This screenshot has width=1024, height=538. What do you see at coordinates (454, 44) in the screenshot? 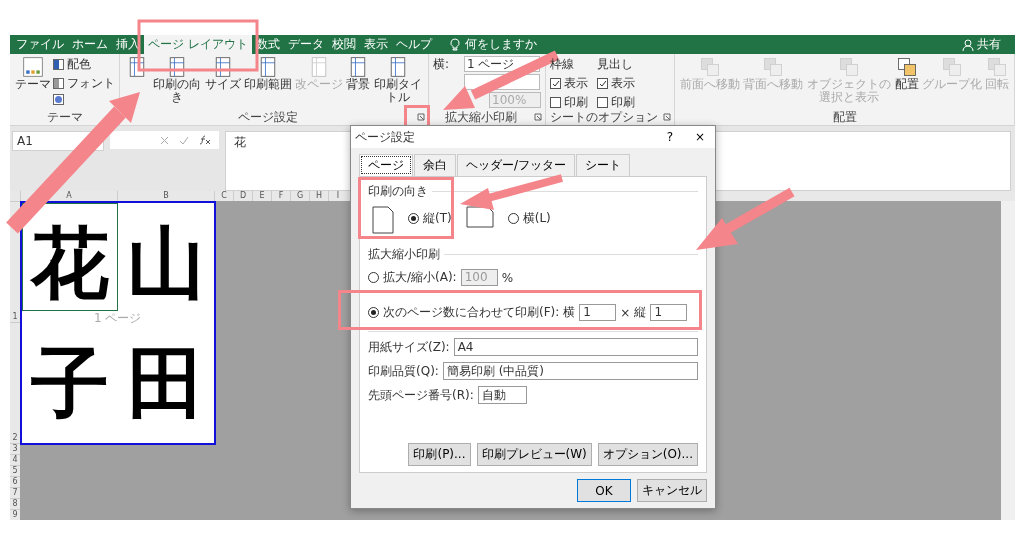
I see `lightbulb-icon` at bounding box center [454, 44].